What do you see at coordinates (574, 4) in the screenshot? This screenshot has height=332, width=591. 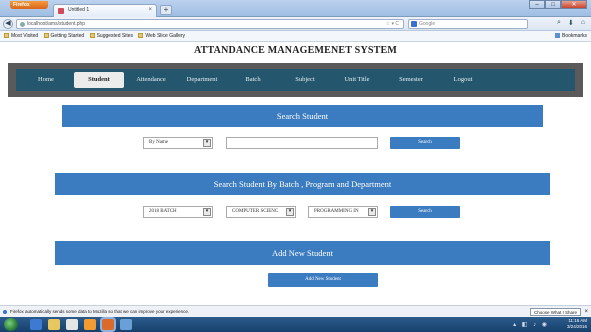 I see `close-window-button: ✕` at bounding box center [574, 4].